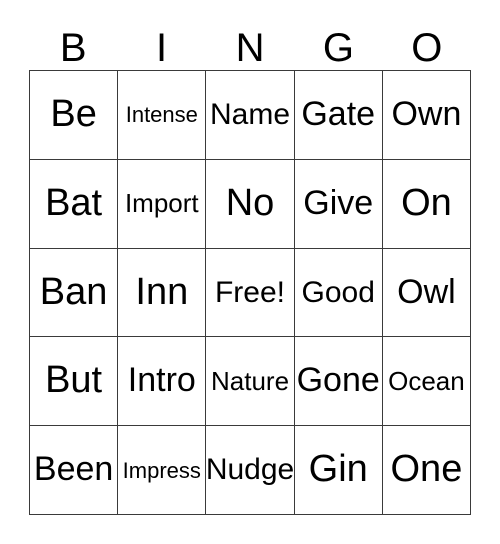 The image size is (500, 544). What do you see at coordinates (162, 48) in the screenshot?
I see `bingo-header-letter-i: I` at bounding box center [162, 48].